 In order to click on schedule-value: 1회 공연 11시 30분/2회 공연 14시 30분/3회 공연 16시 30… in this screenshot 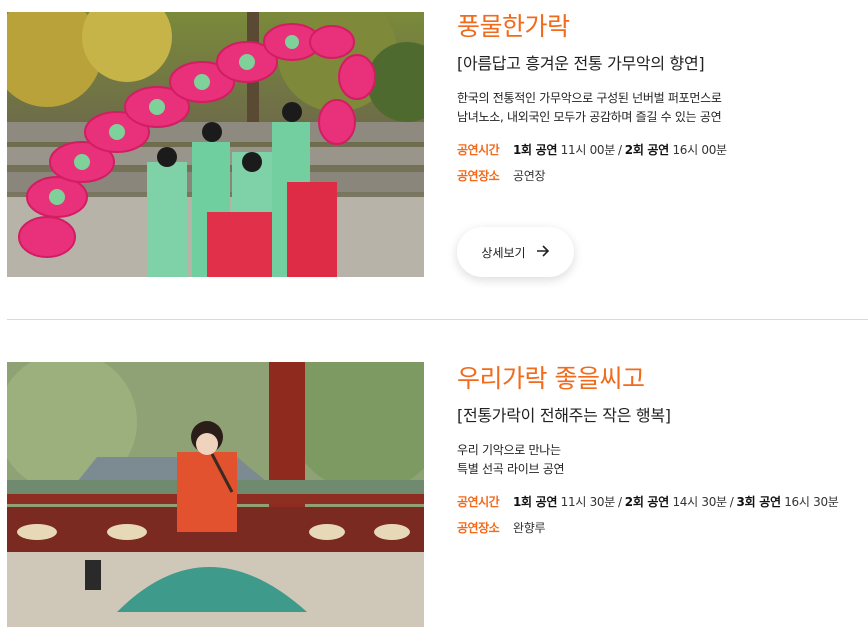, I will do `click(676, 502)`.